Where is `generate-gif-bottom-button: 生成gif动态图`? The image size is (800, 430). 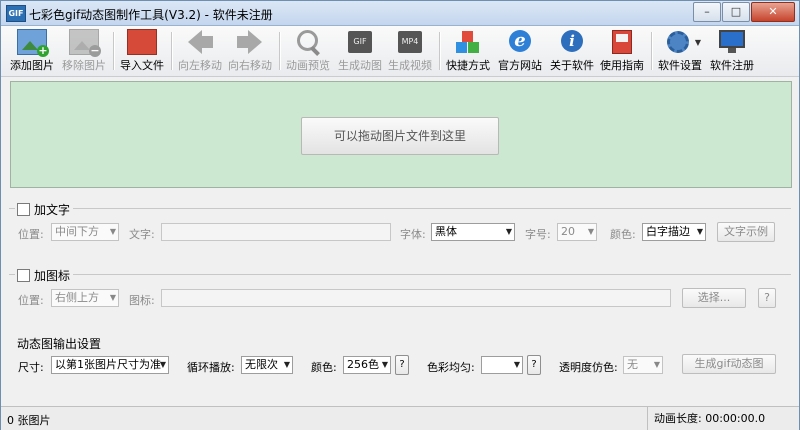 generate-gif-bottom-button: 生成gif动态图 is located at coordinates (729, 364).